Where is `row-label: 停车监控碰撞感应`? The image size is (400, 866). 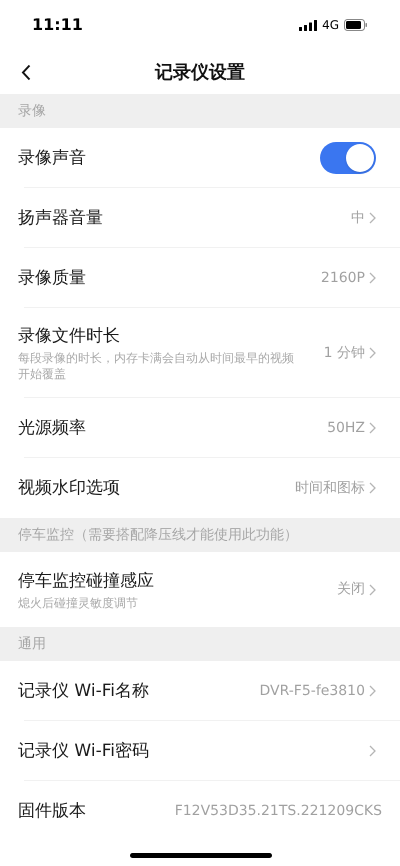
row-label: 停车监控碰撞感应 is located at coordinates (86, 581).